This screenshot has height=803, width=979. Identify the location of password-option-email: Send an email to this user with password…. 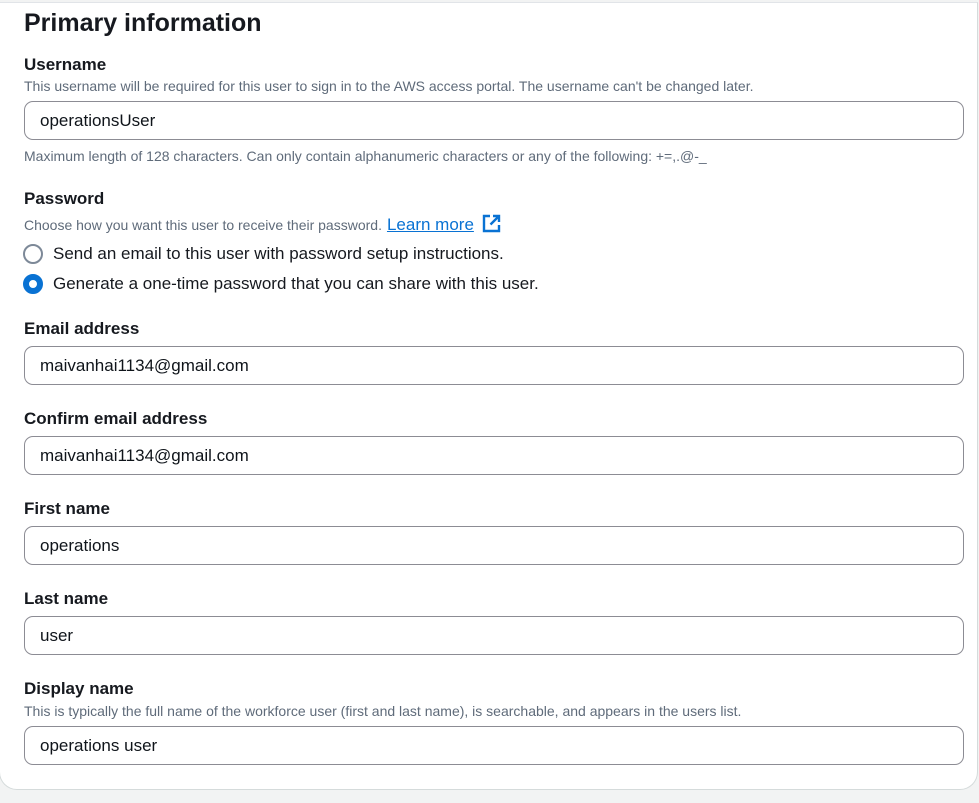
(263, 254).